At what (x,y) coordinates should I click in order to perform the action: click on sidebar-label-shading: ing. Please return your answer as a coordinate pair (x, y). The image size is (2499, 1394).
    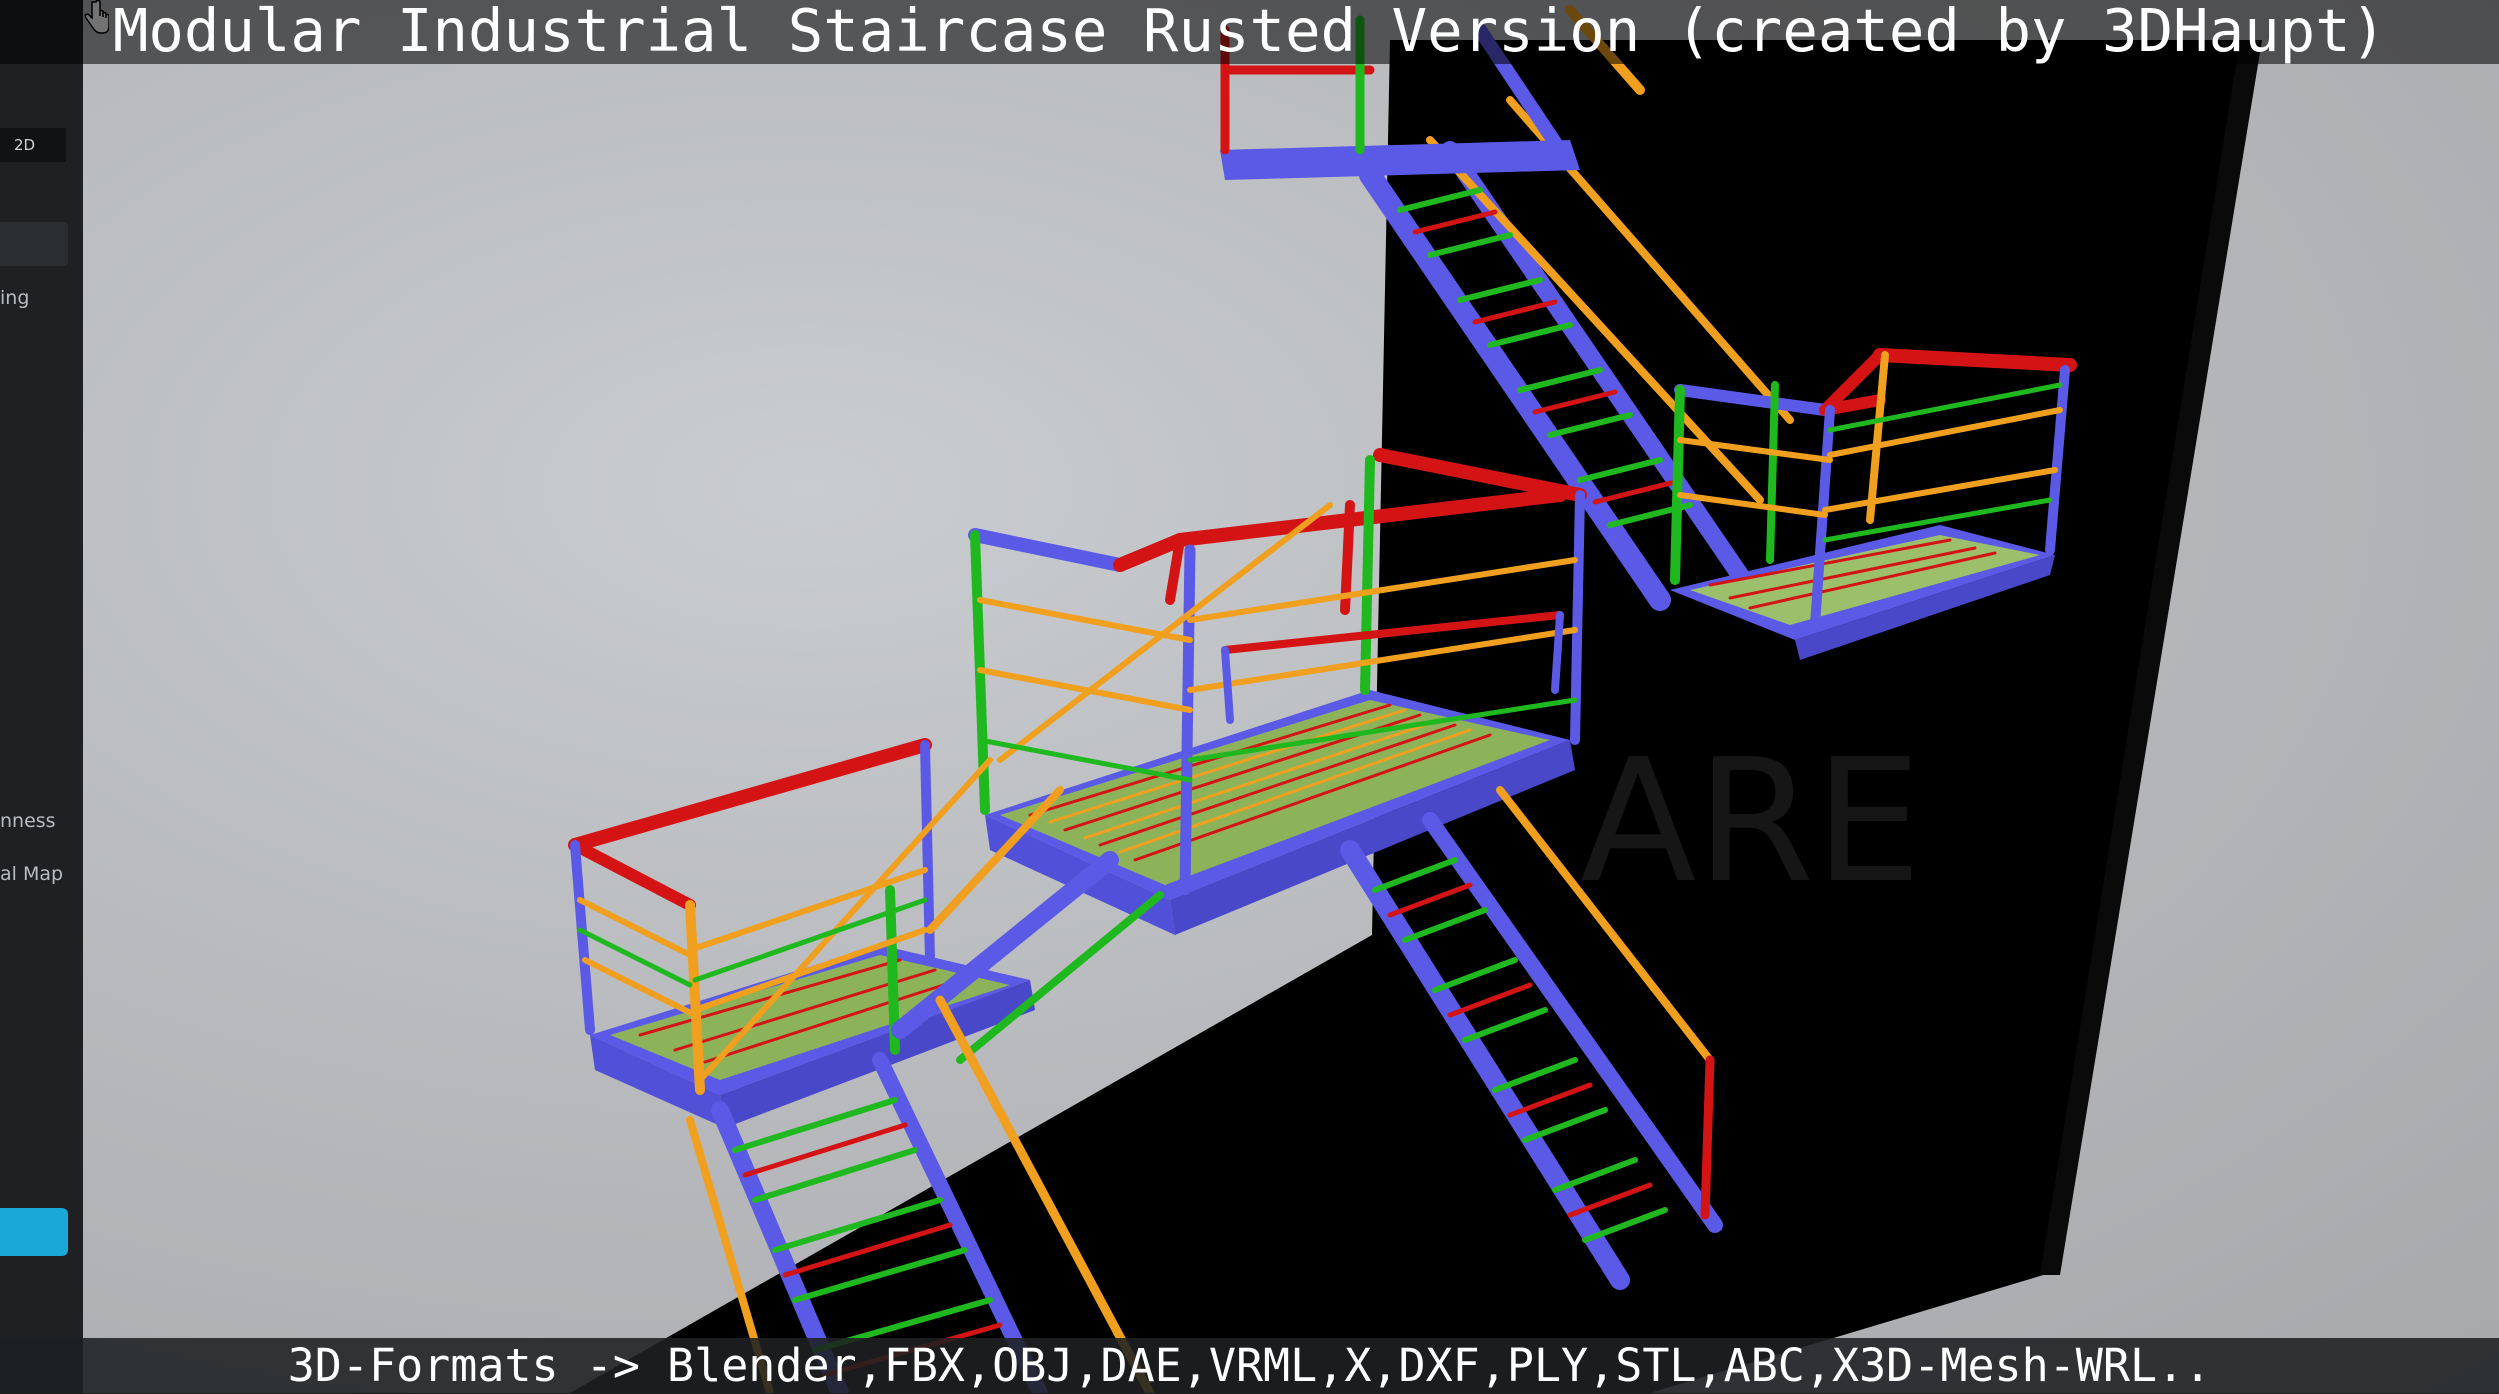
    Looking at the image, I should click on (15, 298).